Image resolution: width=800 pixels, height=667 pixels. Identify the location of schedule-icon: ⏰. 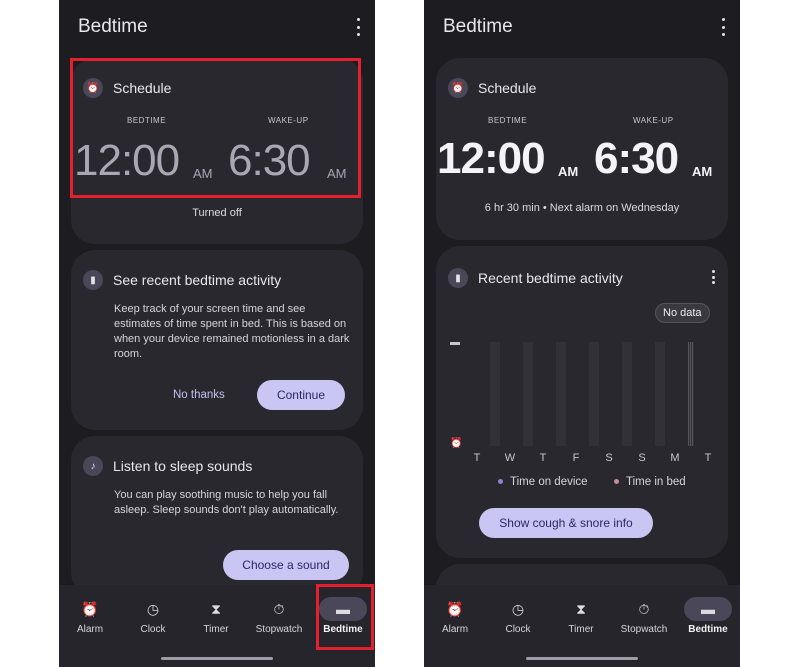
(458, 88).